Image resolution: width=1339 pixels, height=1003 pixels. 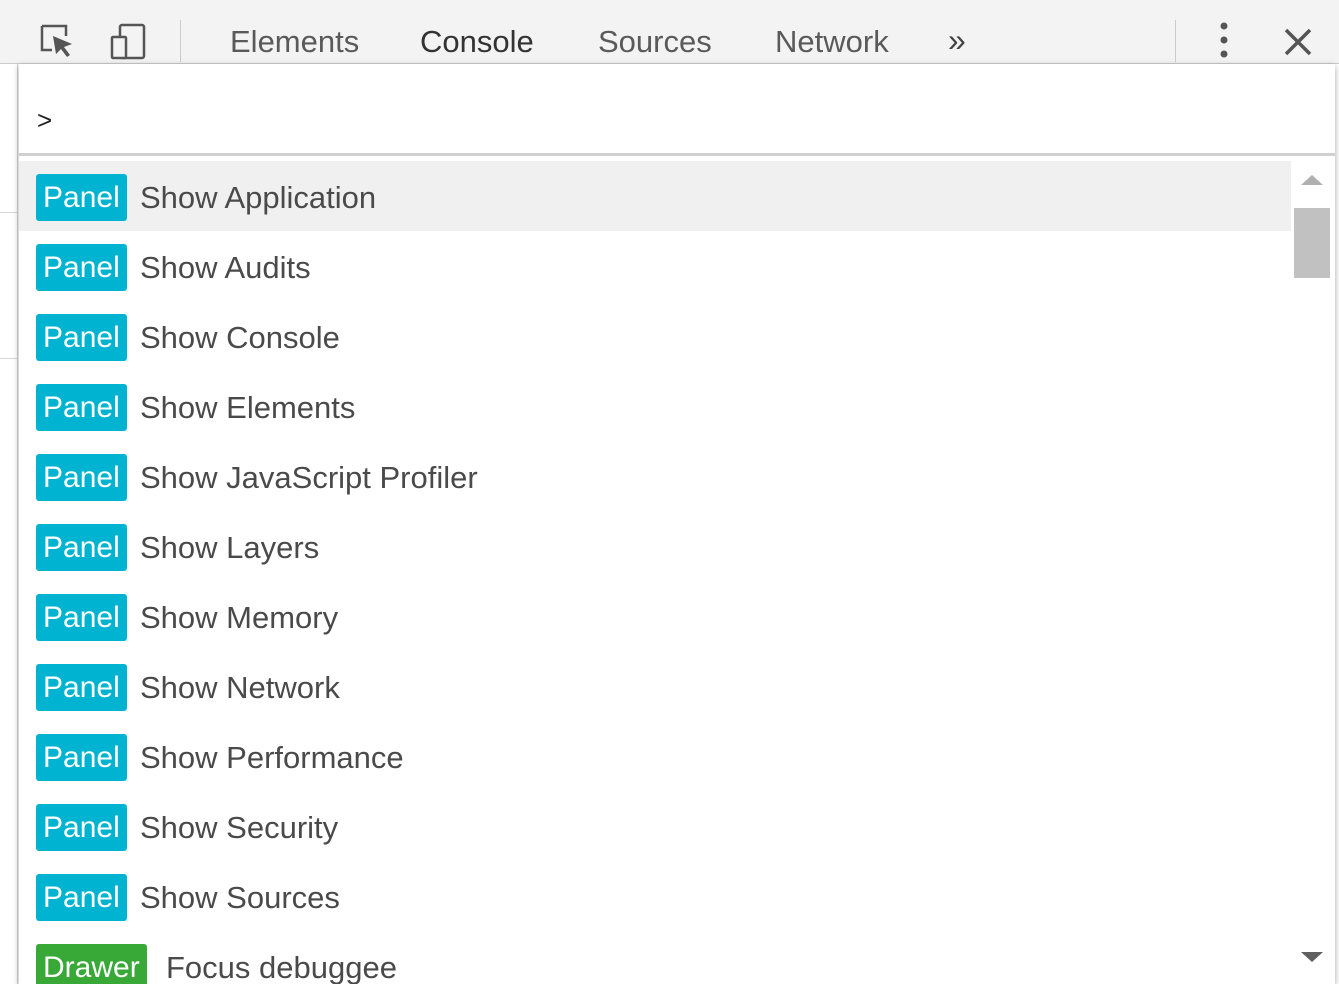 What do you see at coordinates (477, 42) in the screenshot?
I see `tab-console: Console` at bounding box center [477, 42].